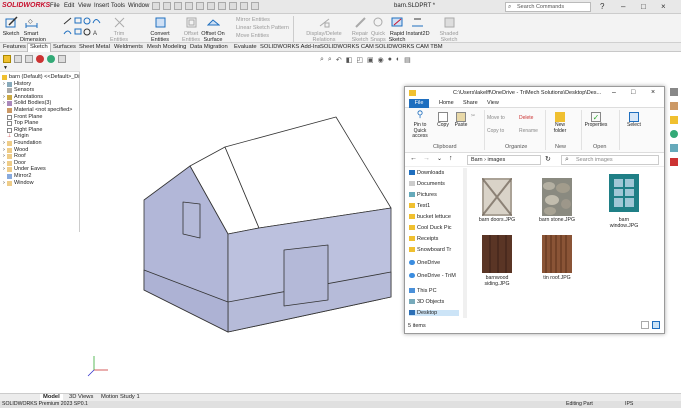 The height and width of the screenshot is (408, 681). I want to click on nav-this-pc: This PC, so click(423, 291).